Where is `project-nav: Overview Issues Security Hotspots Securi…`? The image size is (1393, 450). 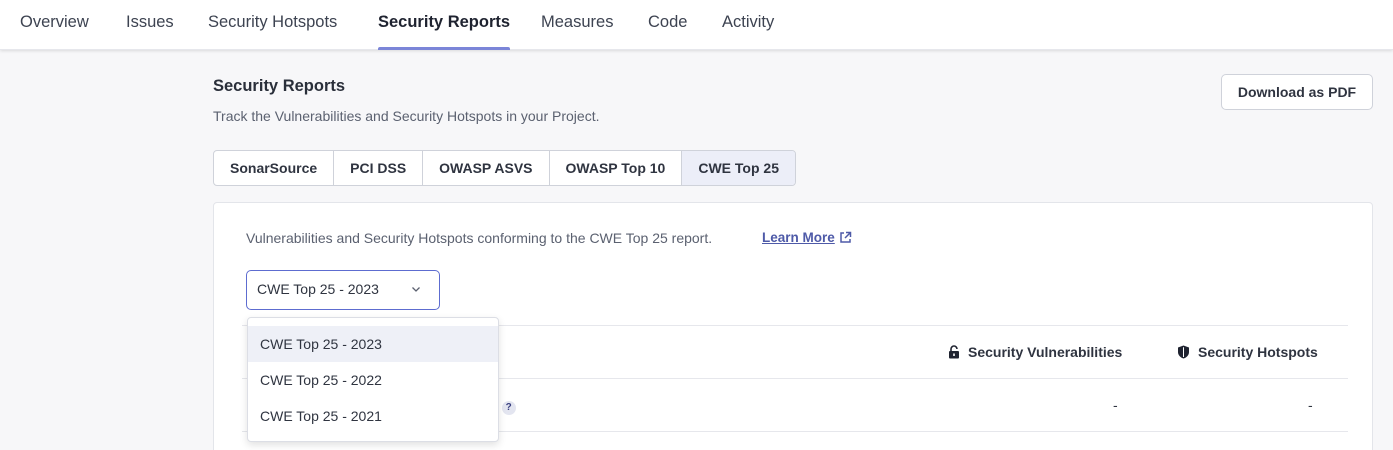 project-nav: Overview Issues Security Hotspots Securi… is located at coordinates (696, 25).